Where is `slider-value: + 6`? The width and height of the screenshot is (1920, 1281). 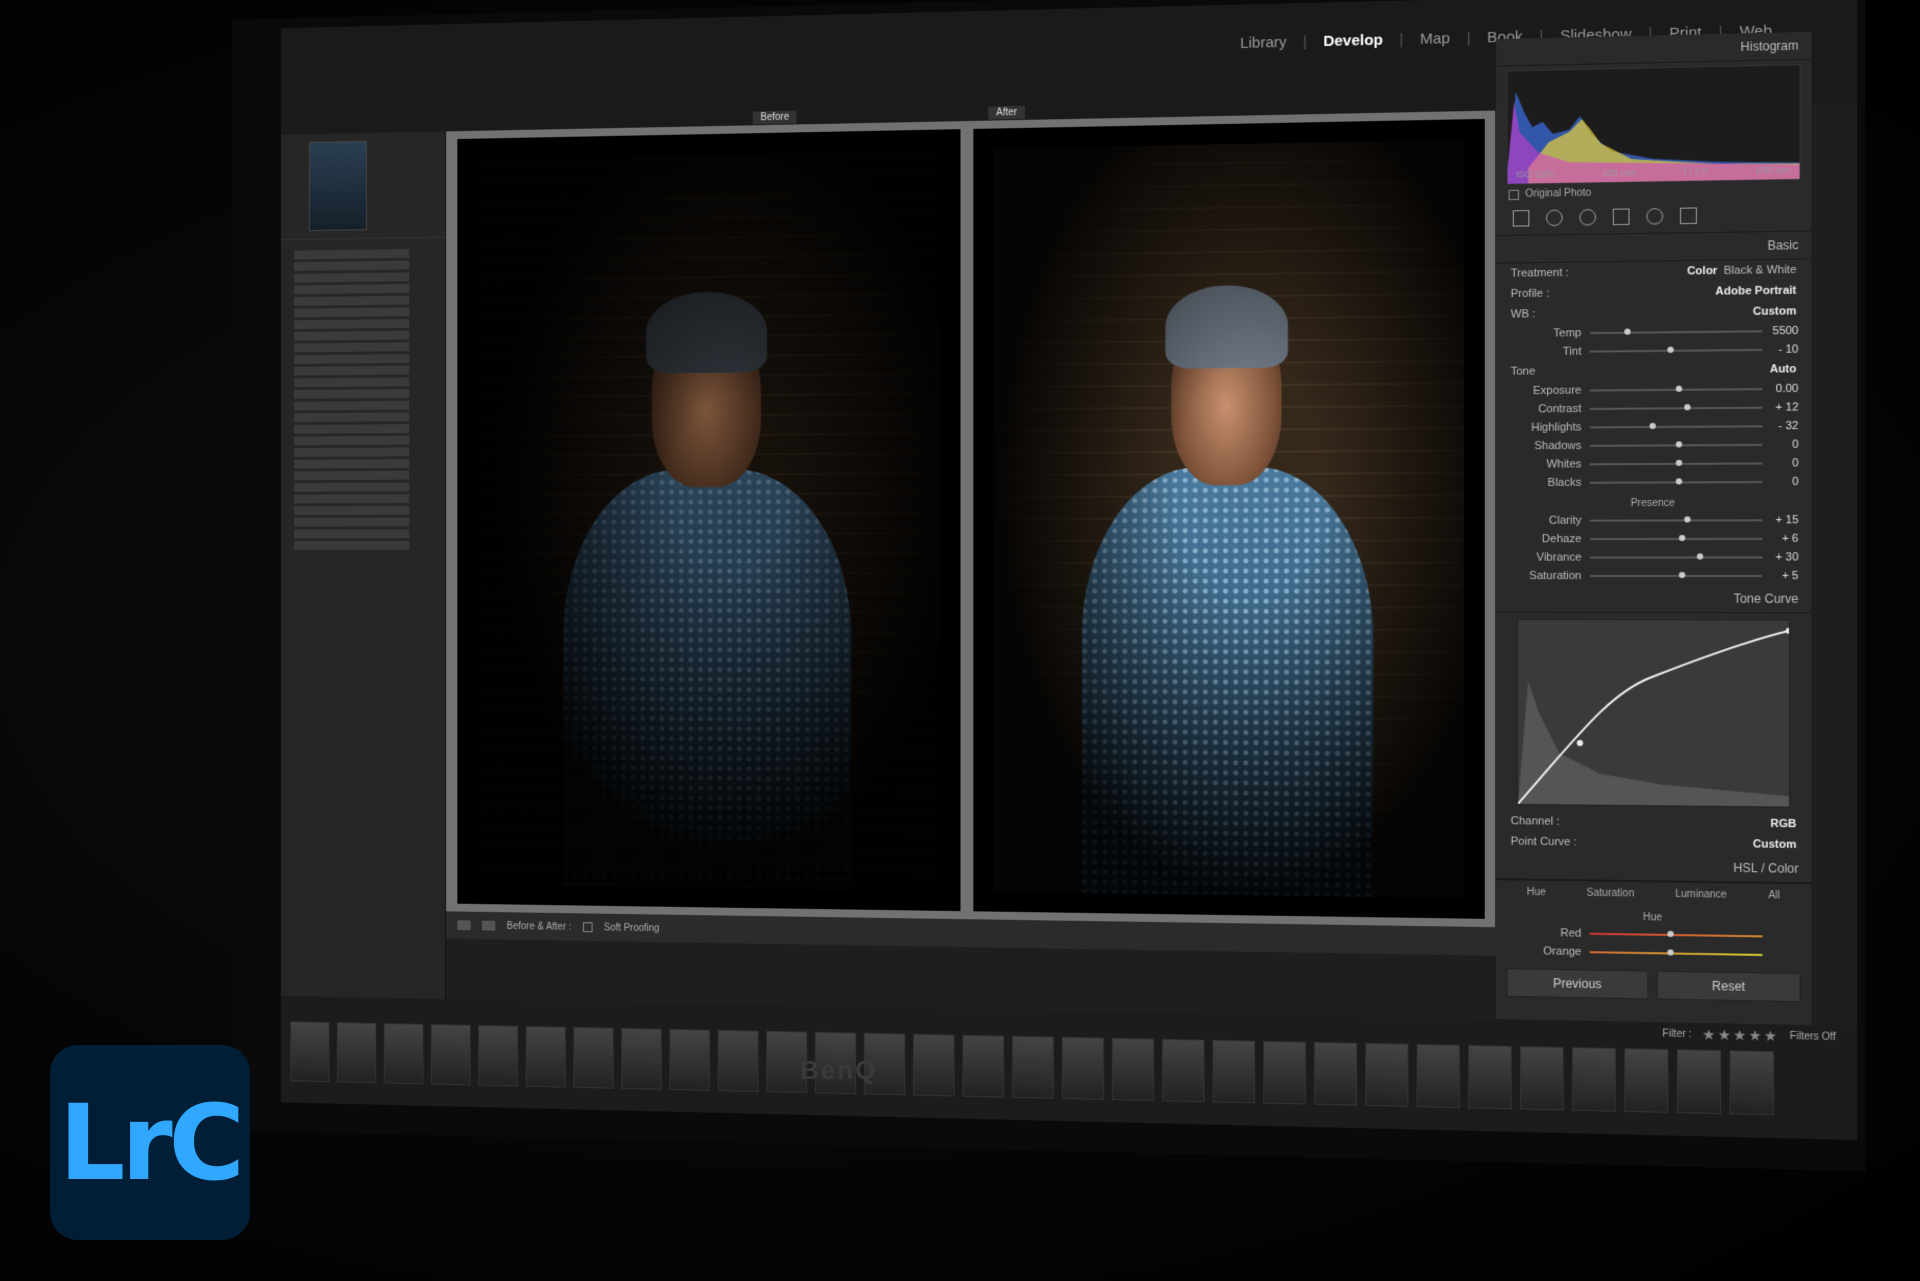 slider-value: + 6 is located at coordinates (1780, 539).